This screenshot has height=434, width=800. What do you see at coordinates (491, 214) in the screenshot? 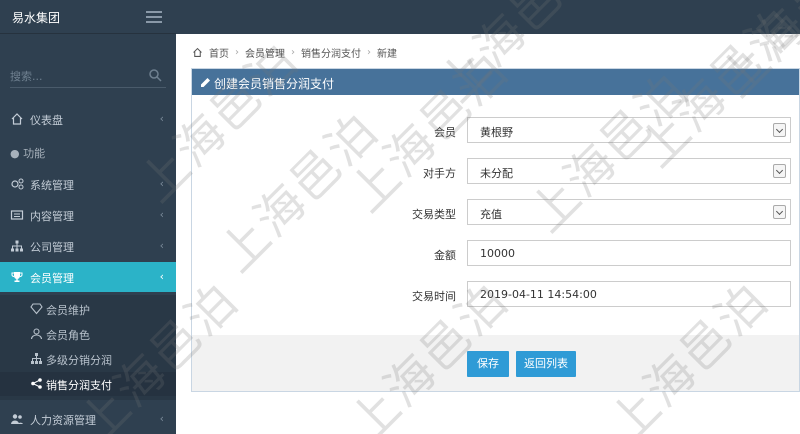
I see `txn-type-value: 充值` at bounding box center [491, 214].